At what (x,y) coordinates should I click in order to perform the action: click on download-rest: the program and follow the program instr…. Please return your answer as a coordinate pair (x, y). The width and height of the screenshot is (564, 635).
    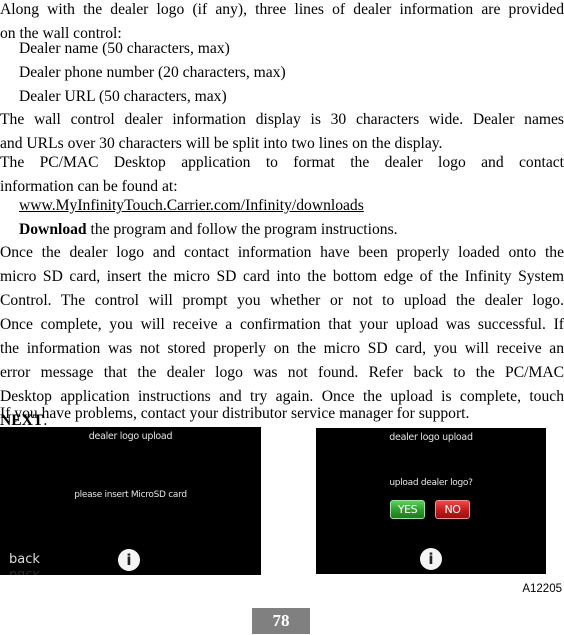
    Looking at the image, I should click on (242, 229).